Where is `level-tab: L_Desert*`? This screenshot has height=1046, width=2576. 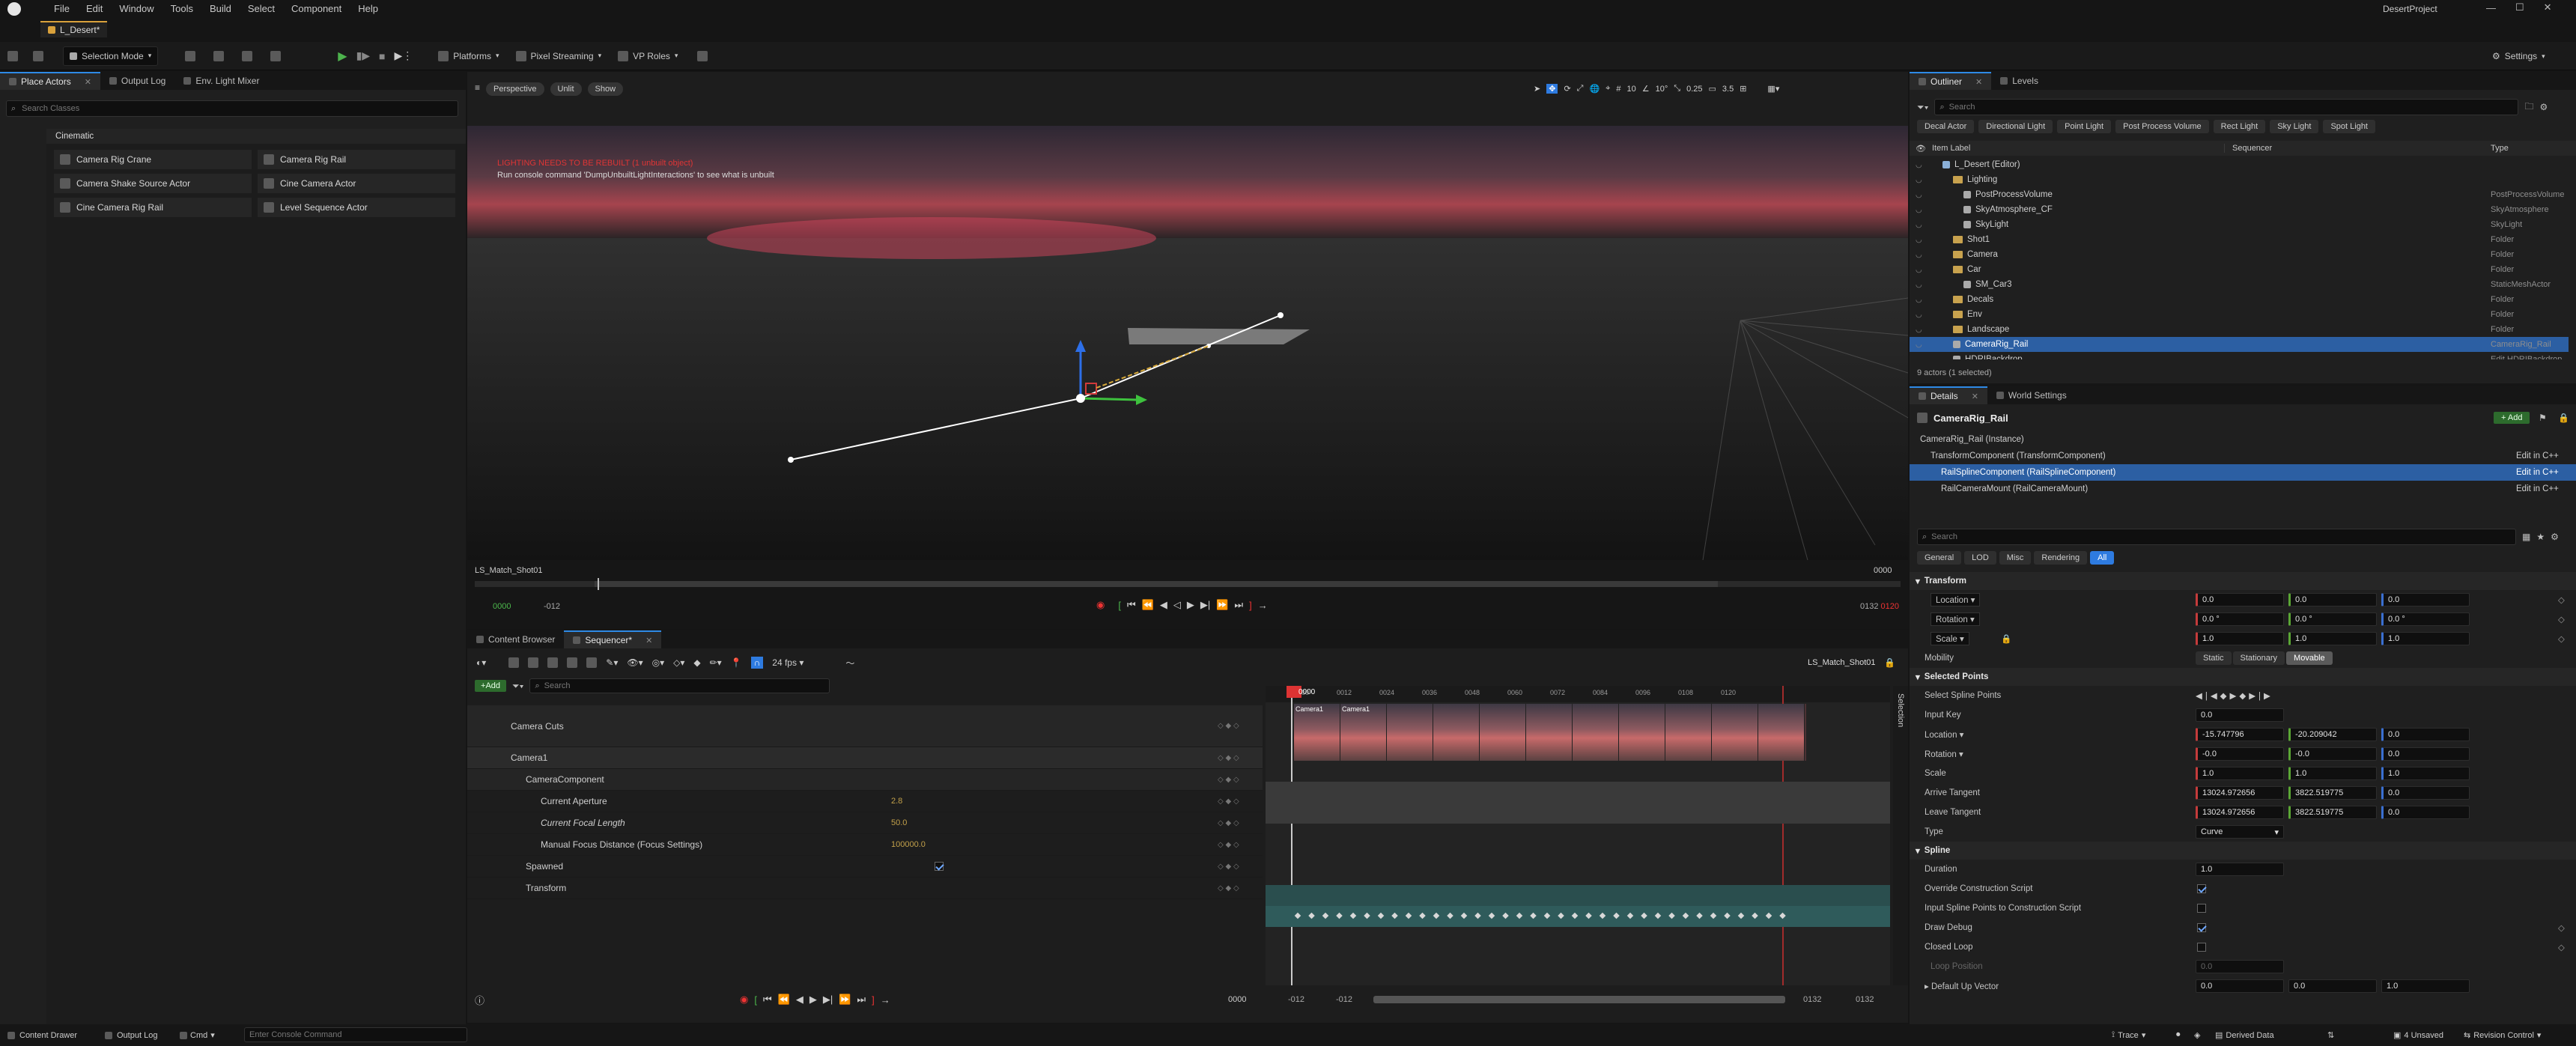 level-tab: L_Desert* is located at coordinates (74, 29).